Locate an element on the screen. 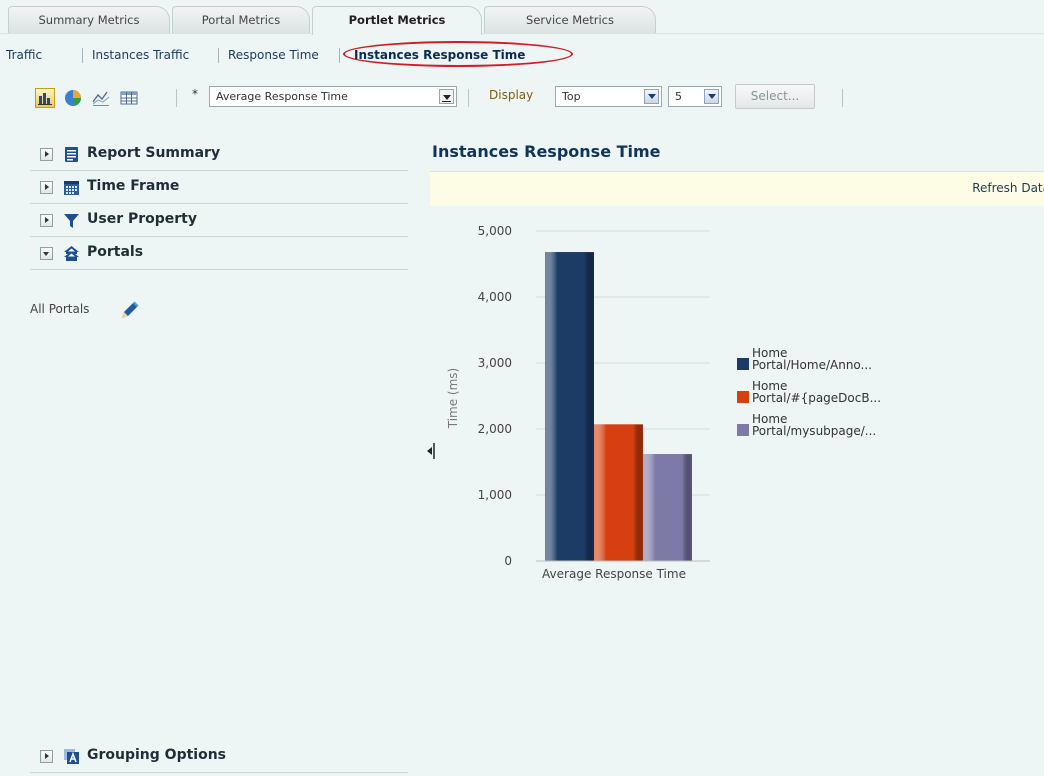  section-title: Time Frame is located at coordinates (133, 186).